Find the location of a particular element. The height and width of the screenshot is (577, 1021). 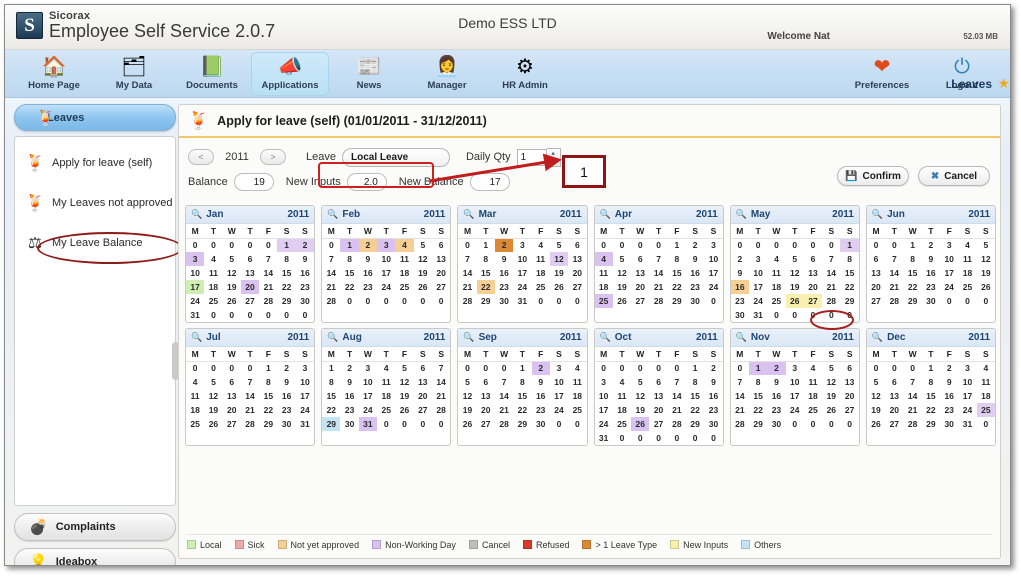

sidebar-button-complaints: 💣 Complaints is located at coordinates (95, 527).